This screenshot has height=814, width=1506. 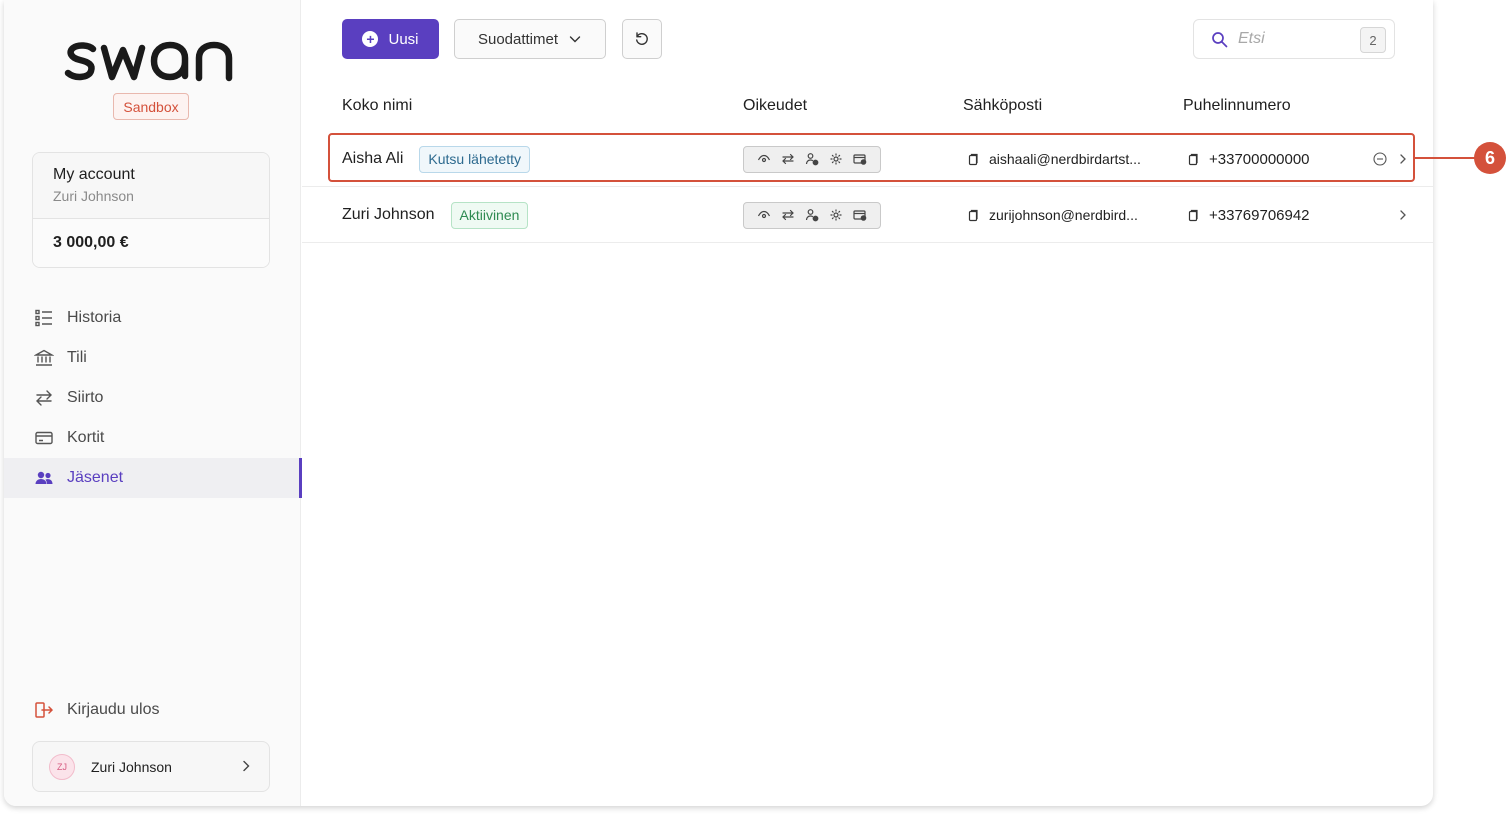 What do you see at coordinates (1373, 40) in the screenshot?
I see `search-shortcut-key: 2` at bounding box center [1373, 40].